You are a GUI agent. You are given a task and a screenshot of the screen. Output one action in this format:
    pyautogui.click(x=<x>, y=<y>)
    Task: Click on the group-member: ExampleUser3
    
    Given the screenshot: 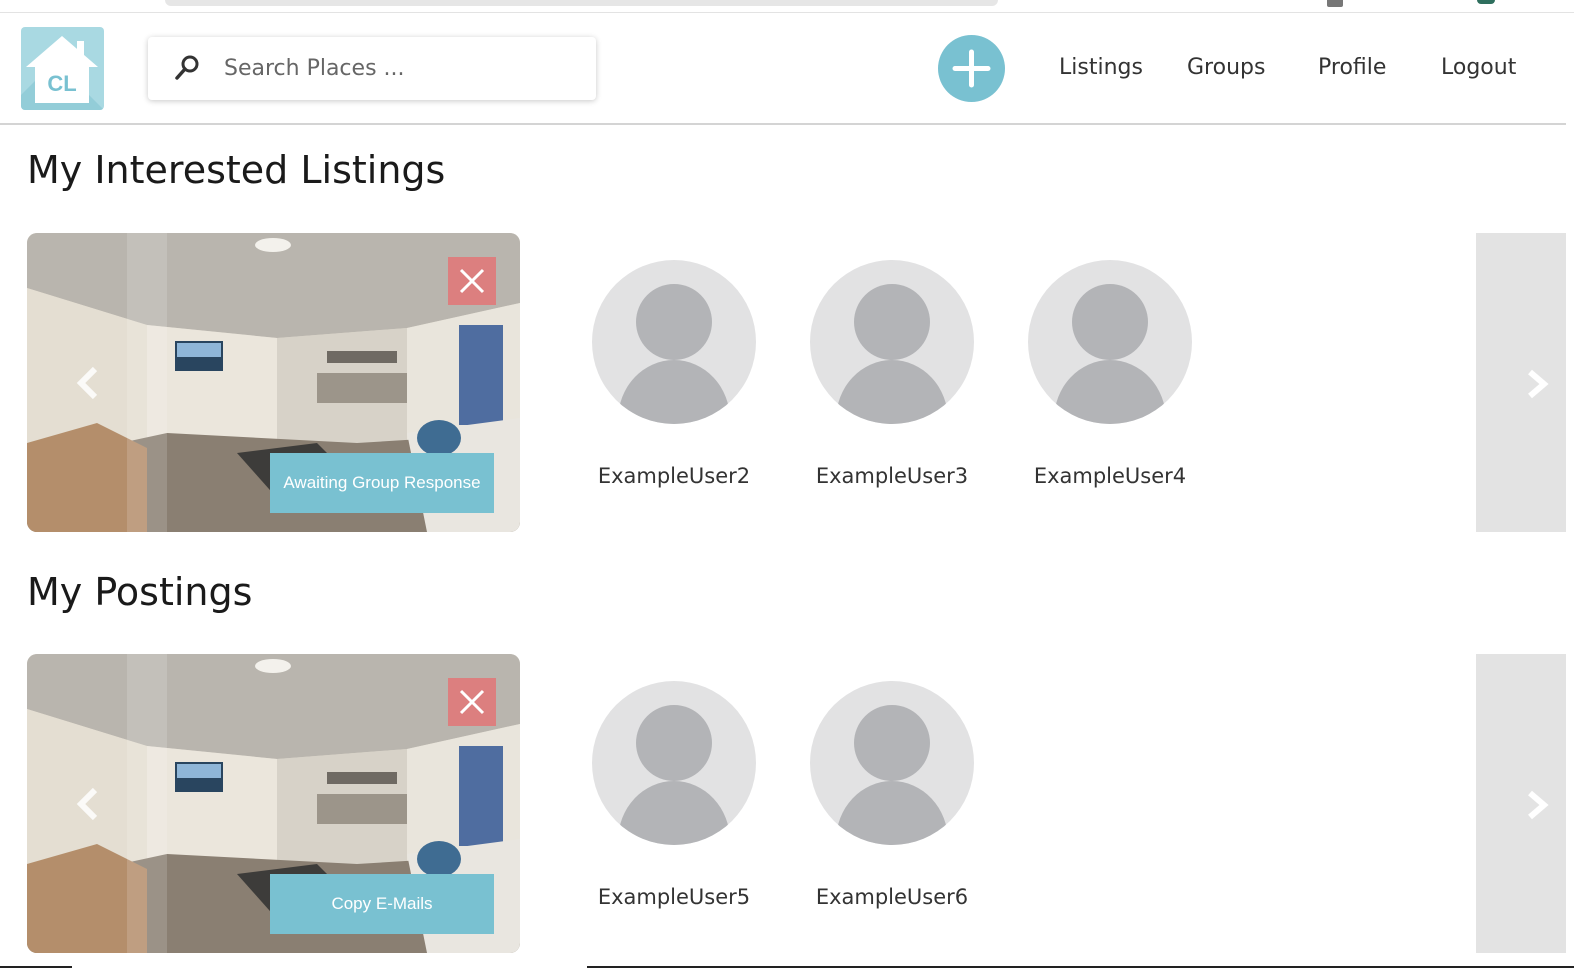 What is the action you would take?
    pyautogui.click(x=892, y=374)
    